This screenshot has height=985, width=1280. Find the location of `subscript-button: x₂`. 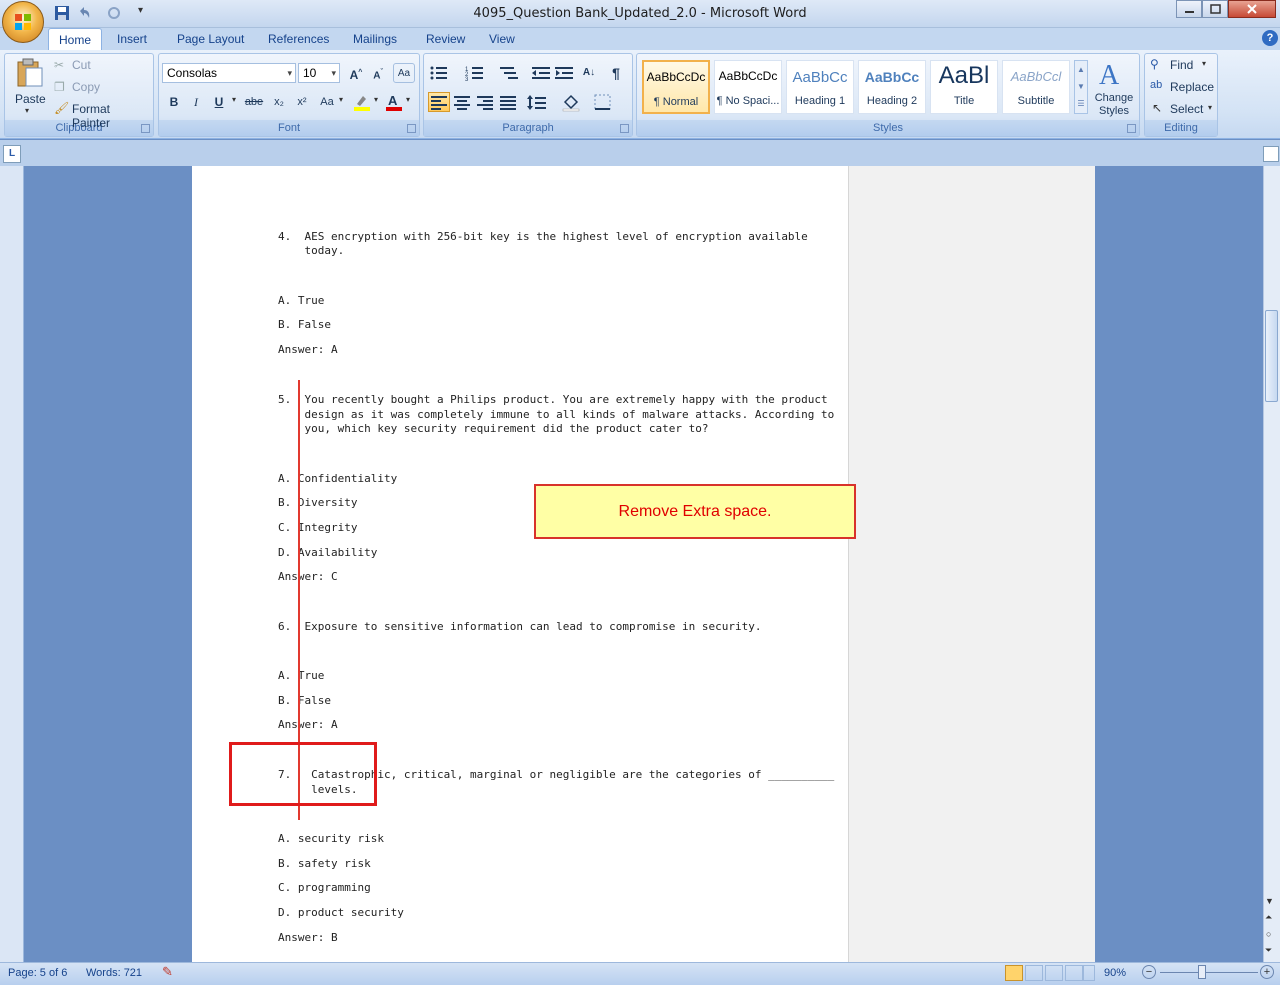

subscript-button: x₂ is located at coordinates (279, 102).